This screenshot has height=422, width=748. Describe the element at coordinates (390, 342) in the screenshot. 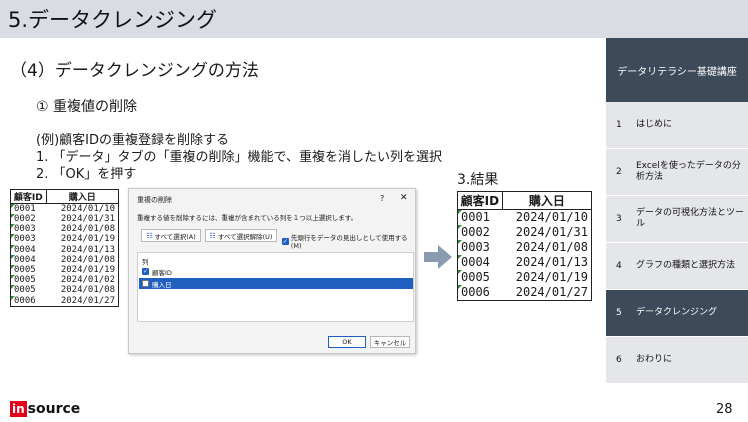

I see `cancel-button: キャンセル` at that location.